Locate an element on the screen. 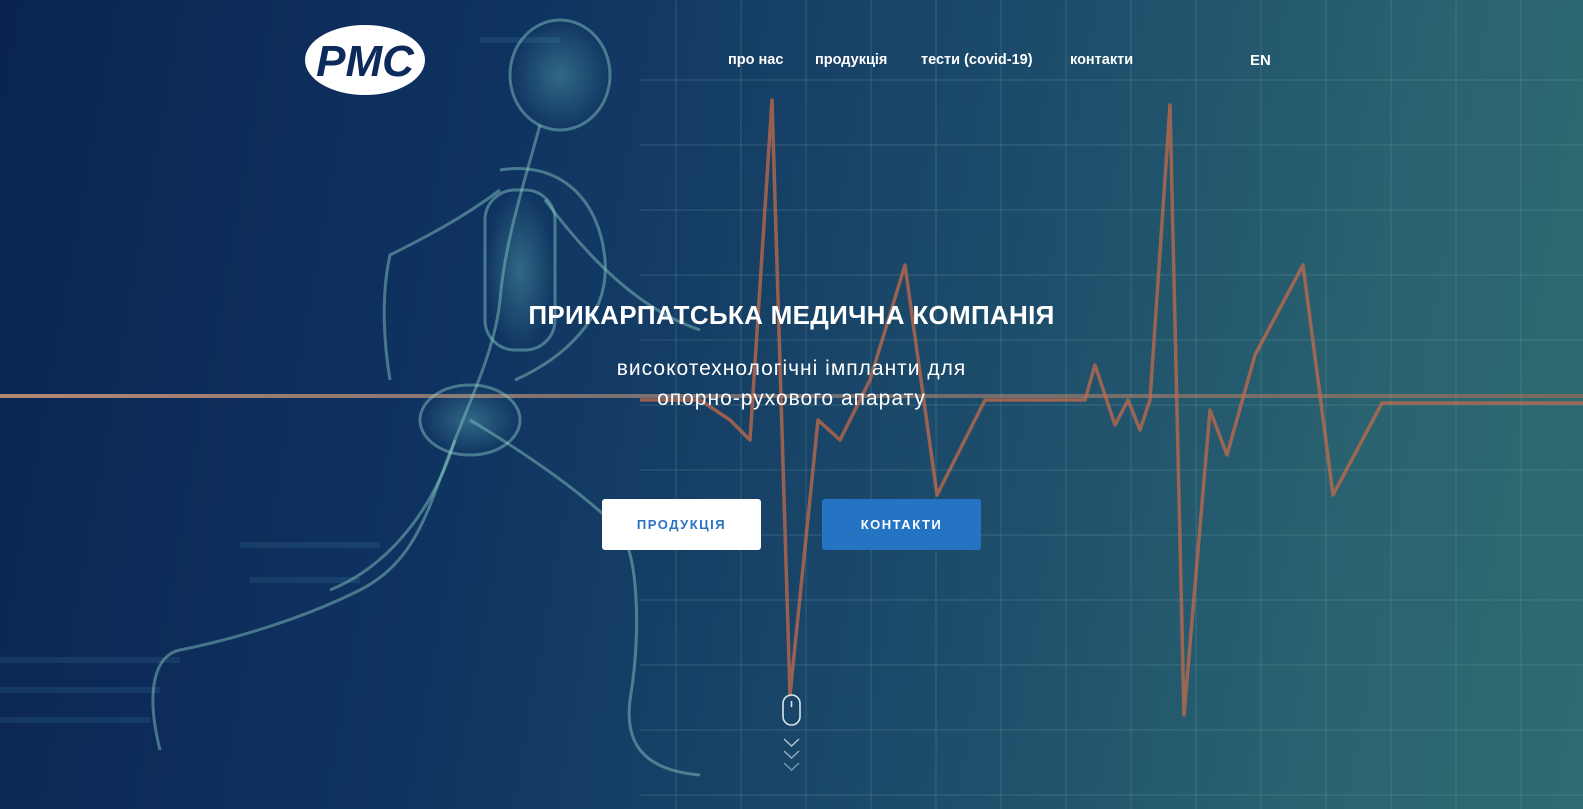  hero-subtitle-line2: опорно-рухового апарату is located at coordinates (791, 398).